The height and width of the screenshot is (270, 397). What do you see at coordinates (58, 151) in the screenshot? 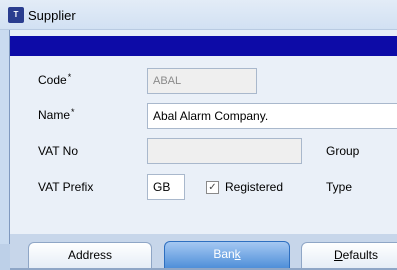
I see `vat-no-label: VAT No` at bounding box center [58, 151].